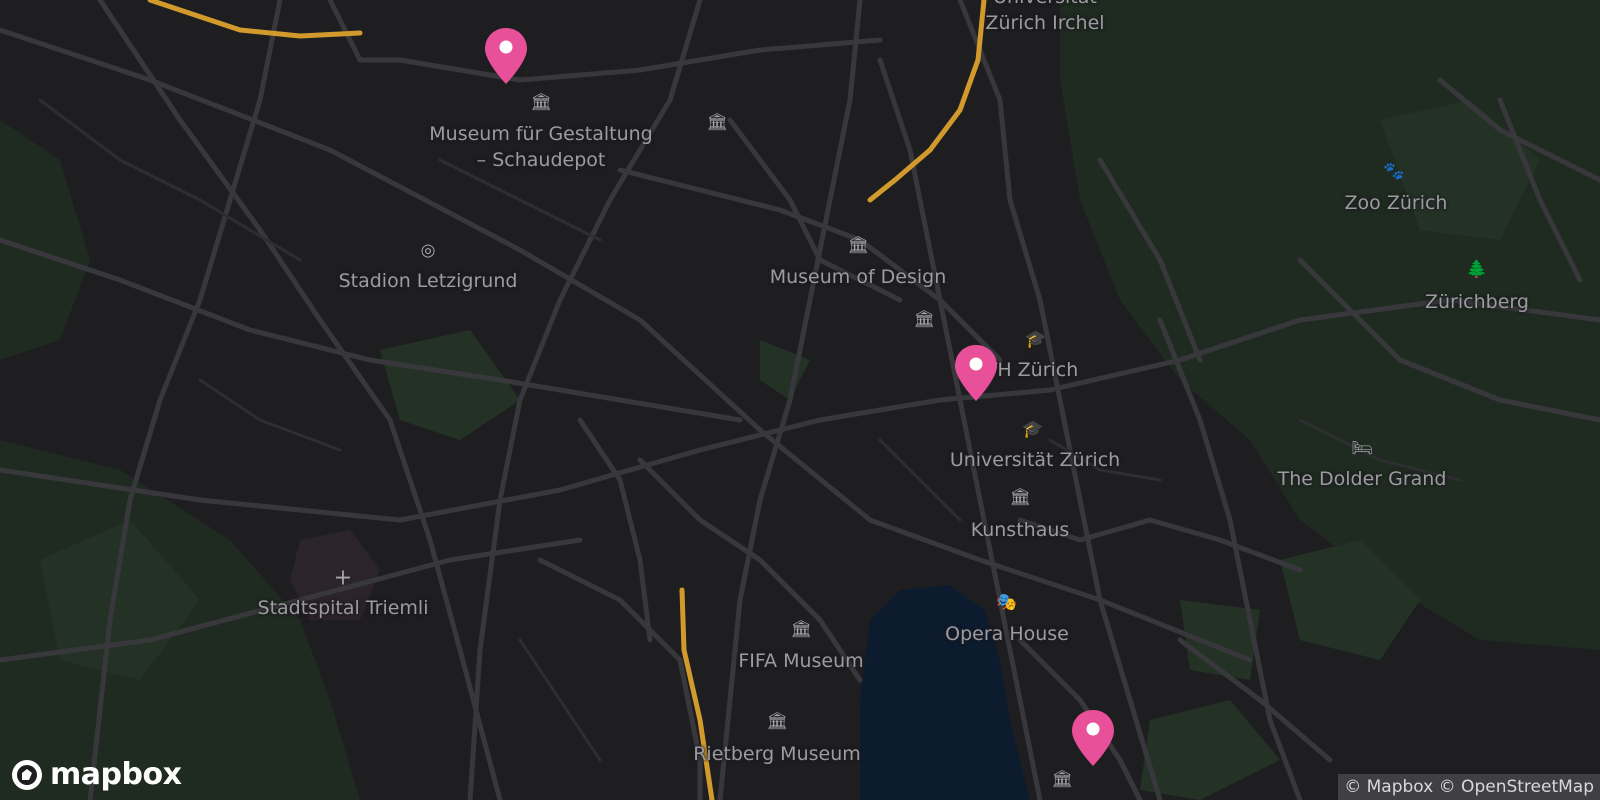  I want to click on map-marker-northwest, so click(506, 56).